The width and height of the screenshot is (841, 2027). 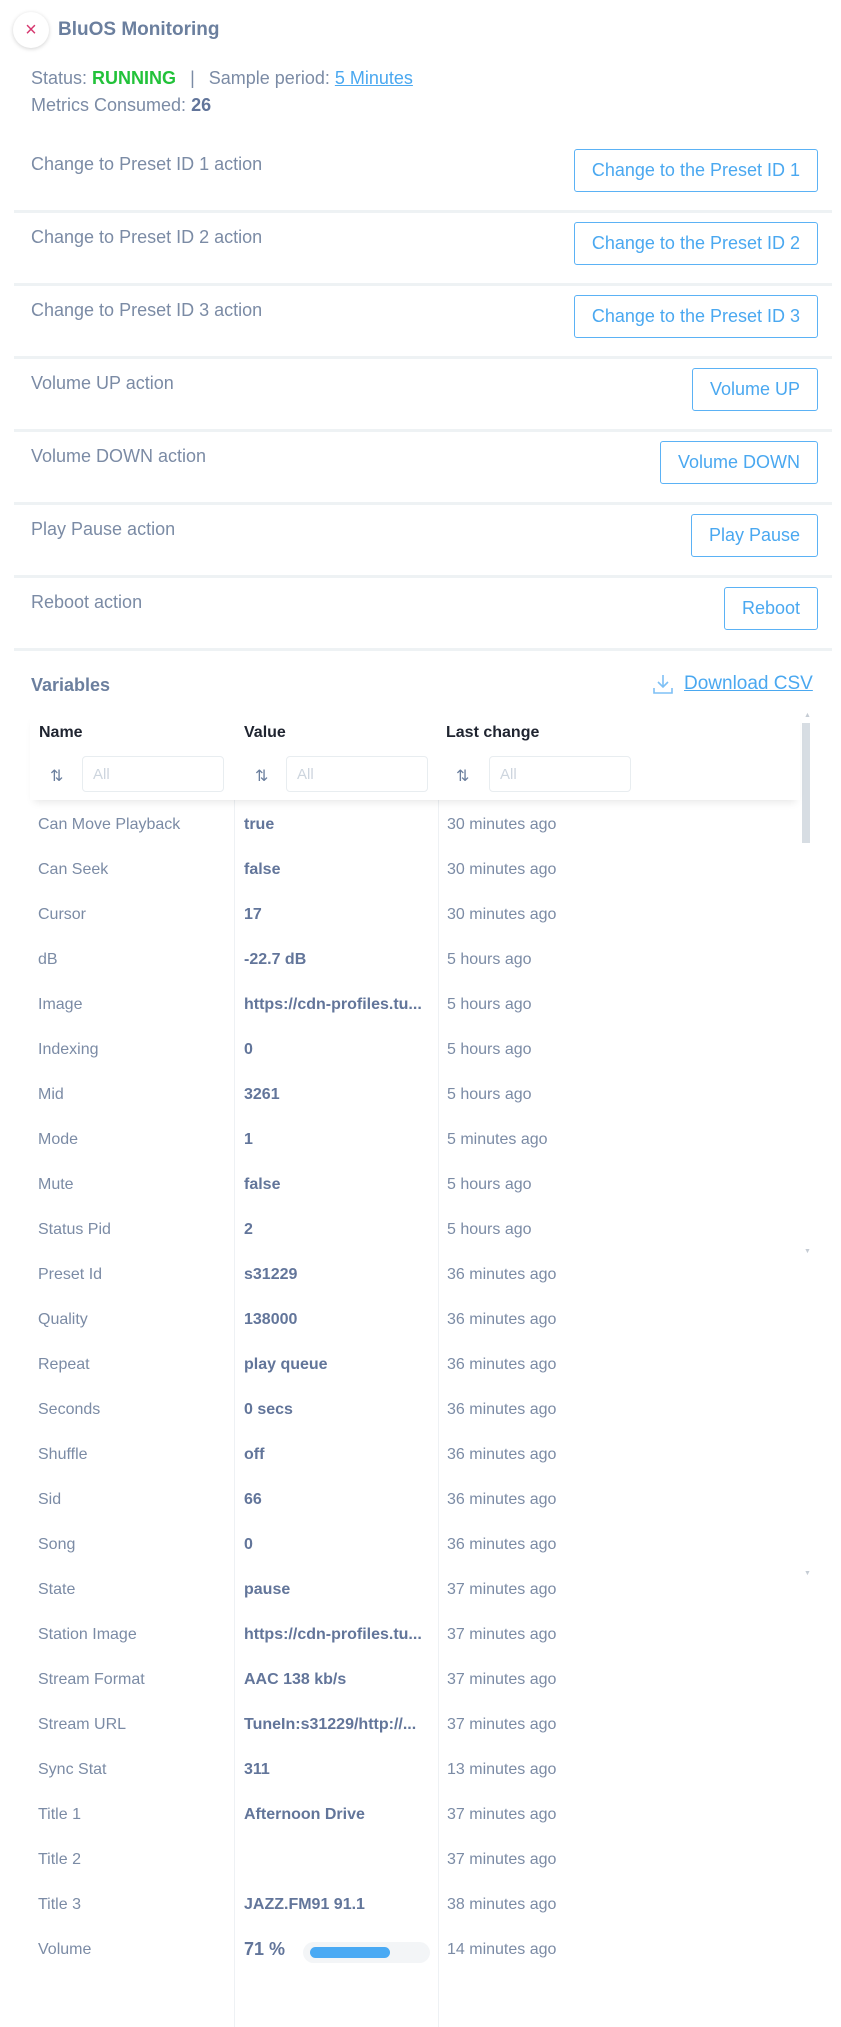 I want to click on action-button: Change to the Preset ID 1, so click(x=695, y=170).